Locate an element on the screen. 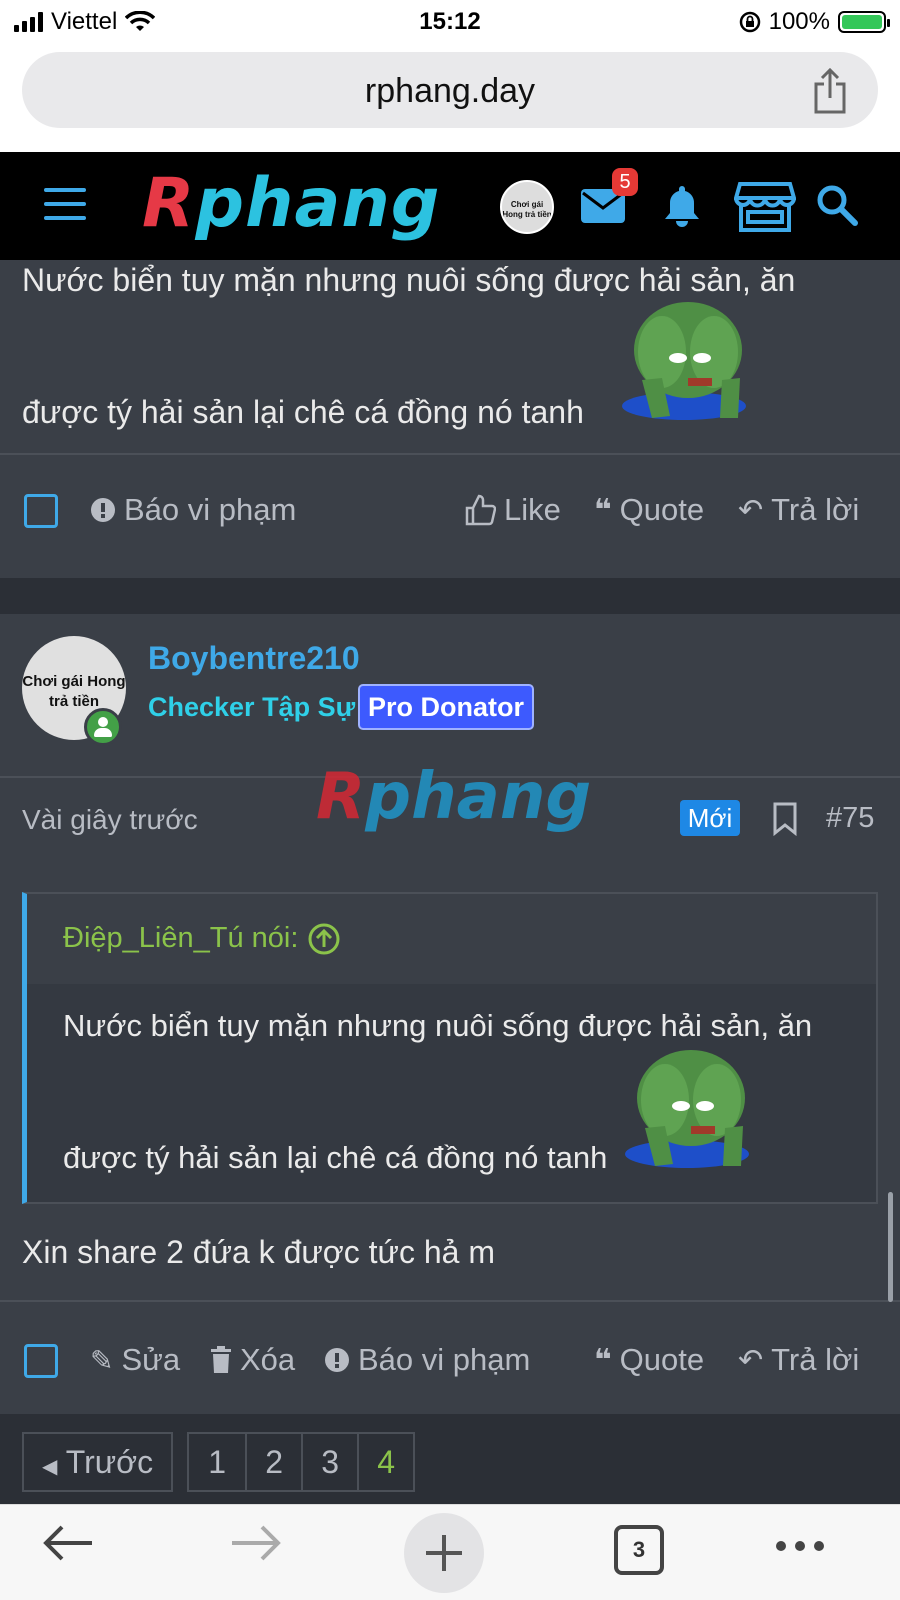 The width and height of the screenshot is (900, 1600). quote-header: Điệp_Liên_Tú nói: is located at coordinates (451, 939).